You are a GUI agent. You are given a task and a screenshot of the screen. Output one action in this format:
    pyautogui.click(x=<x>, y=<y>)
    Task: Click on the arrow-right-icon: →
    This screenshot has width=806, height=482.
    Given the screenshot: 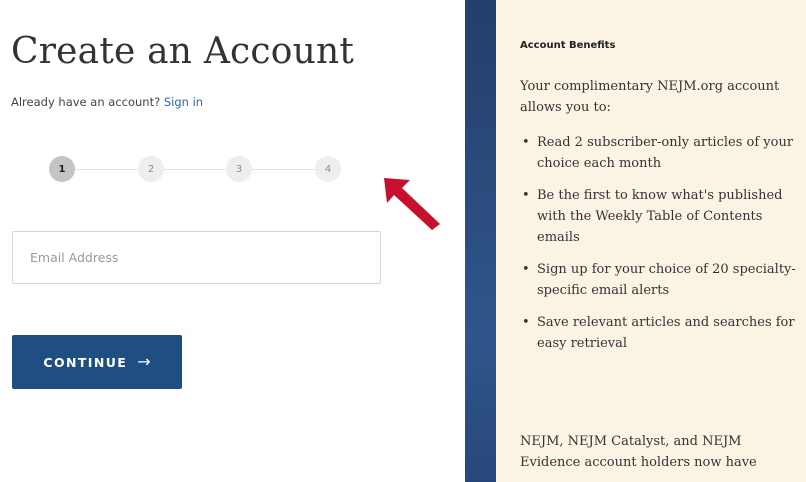 What is the action you would take?
    pyautogui.click(x=144, y=361)
    